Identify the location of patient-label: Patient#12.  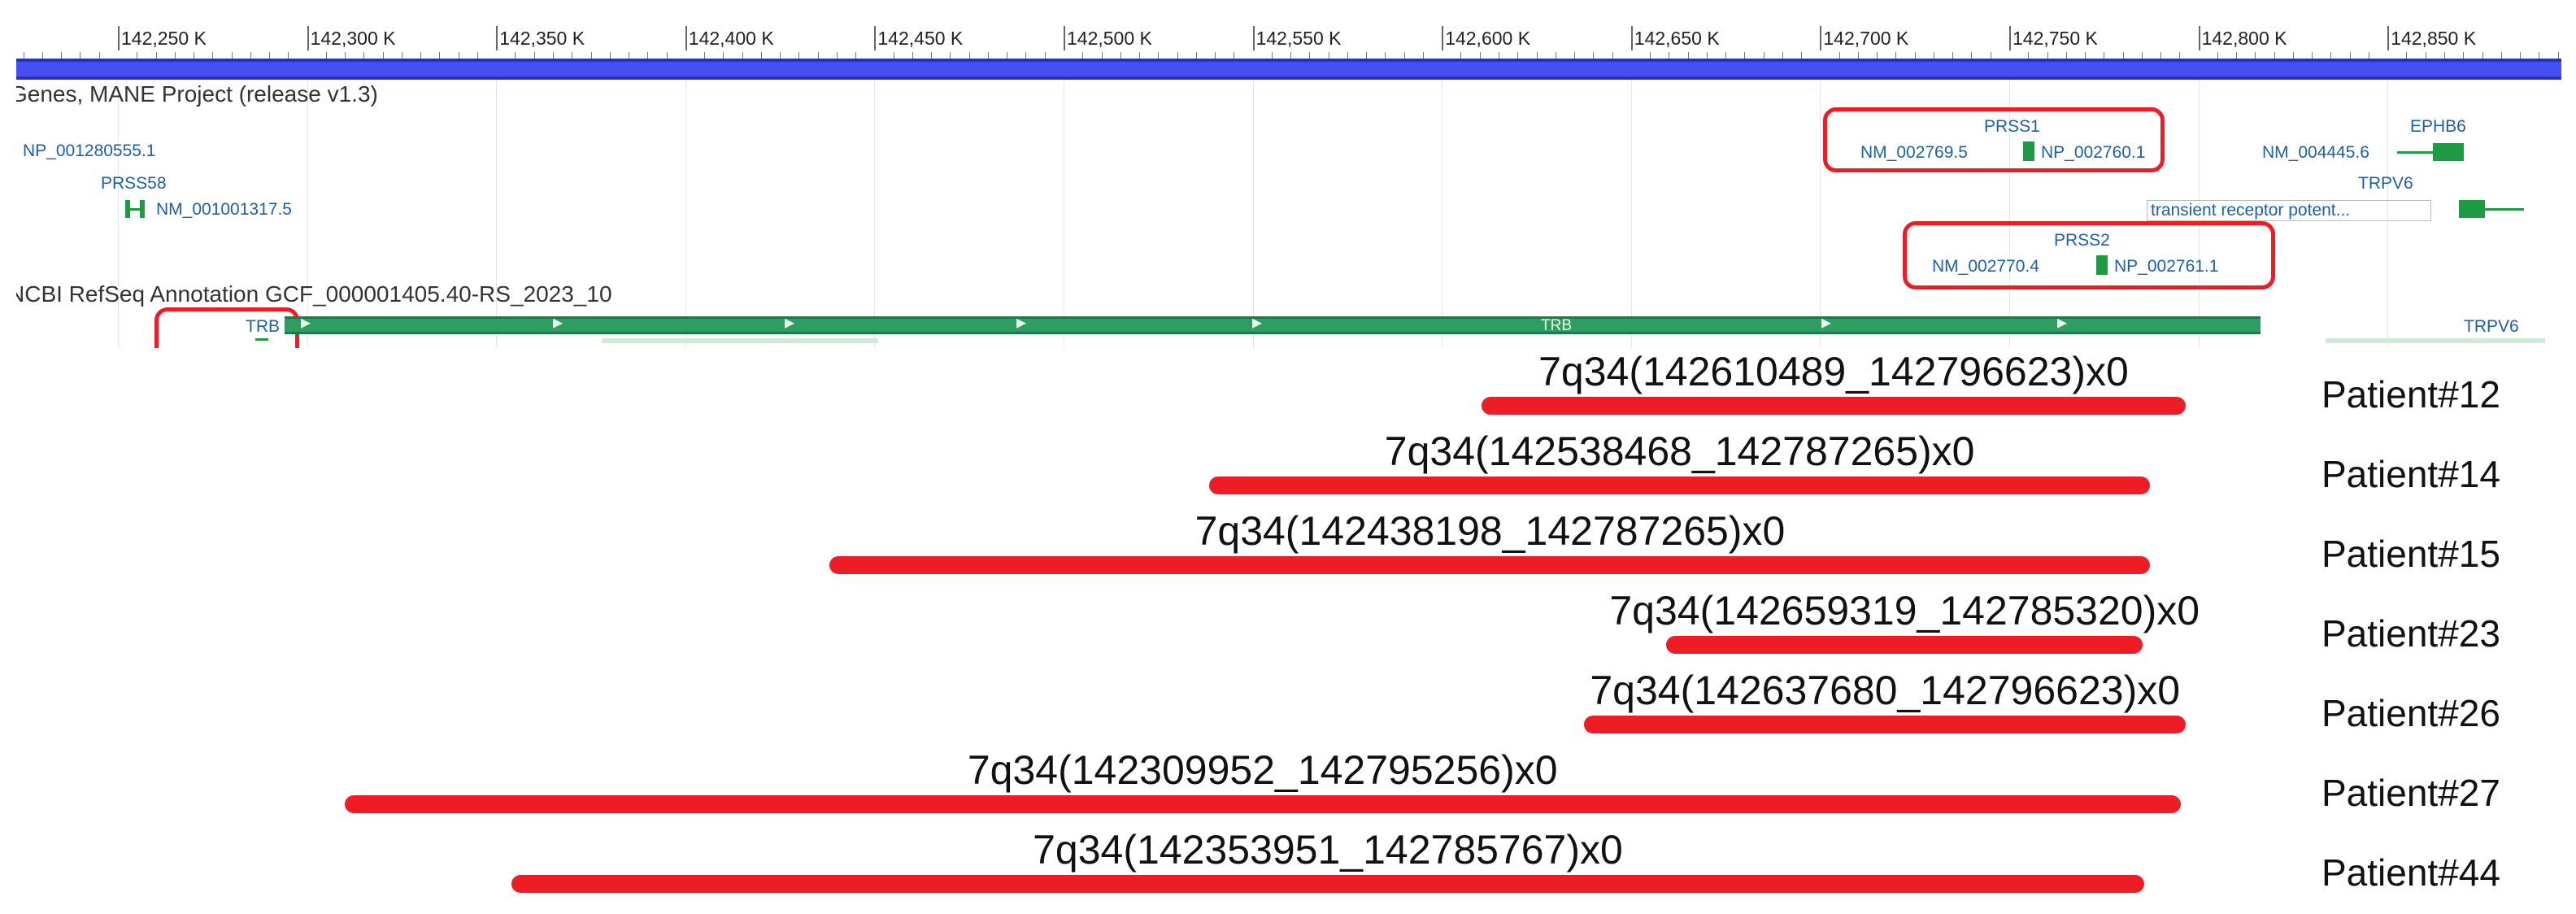
(2411, 395).